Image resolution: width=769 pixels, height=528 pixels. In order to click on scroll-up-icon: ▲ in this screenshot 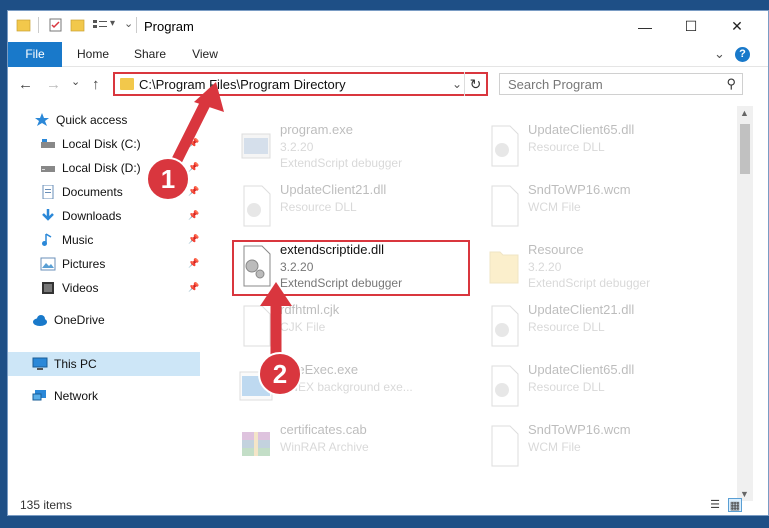, I will do `click(744, 113)`.